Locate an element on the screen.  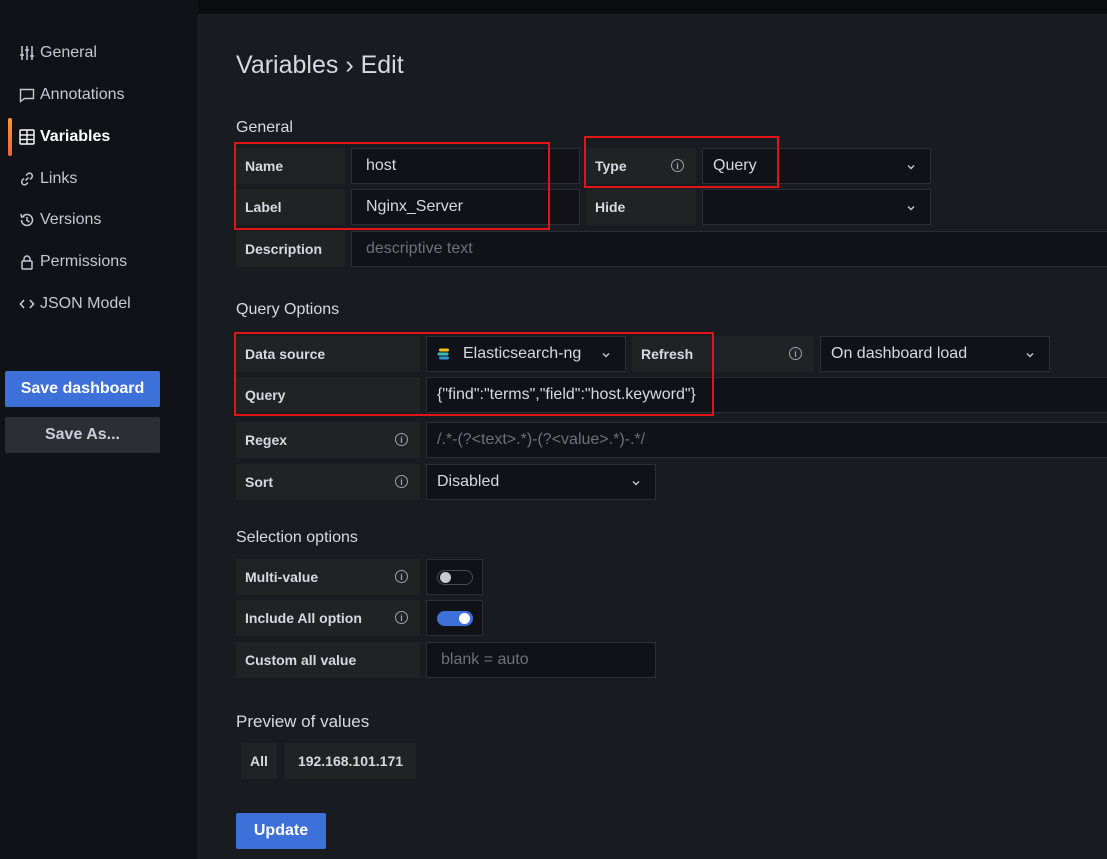
query-options-heading: Query Options is located at coordinates (288, 309).